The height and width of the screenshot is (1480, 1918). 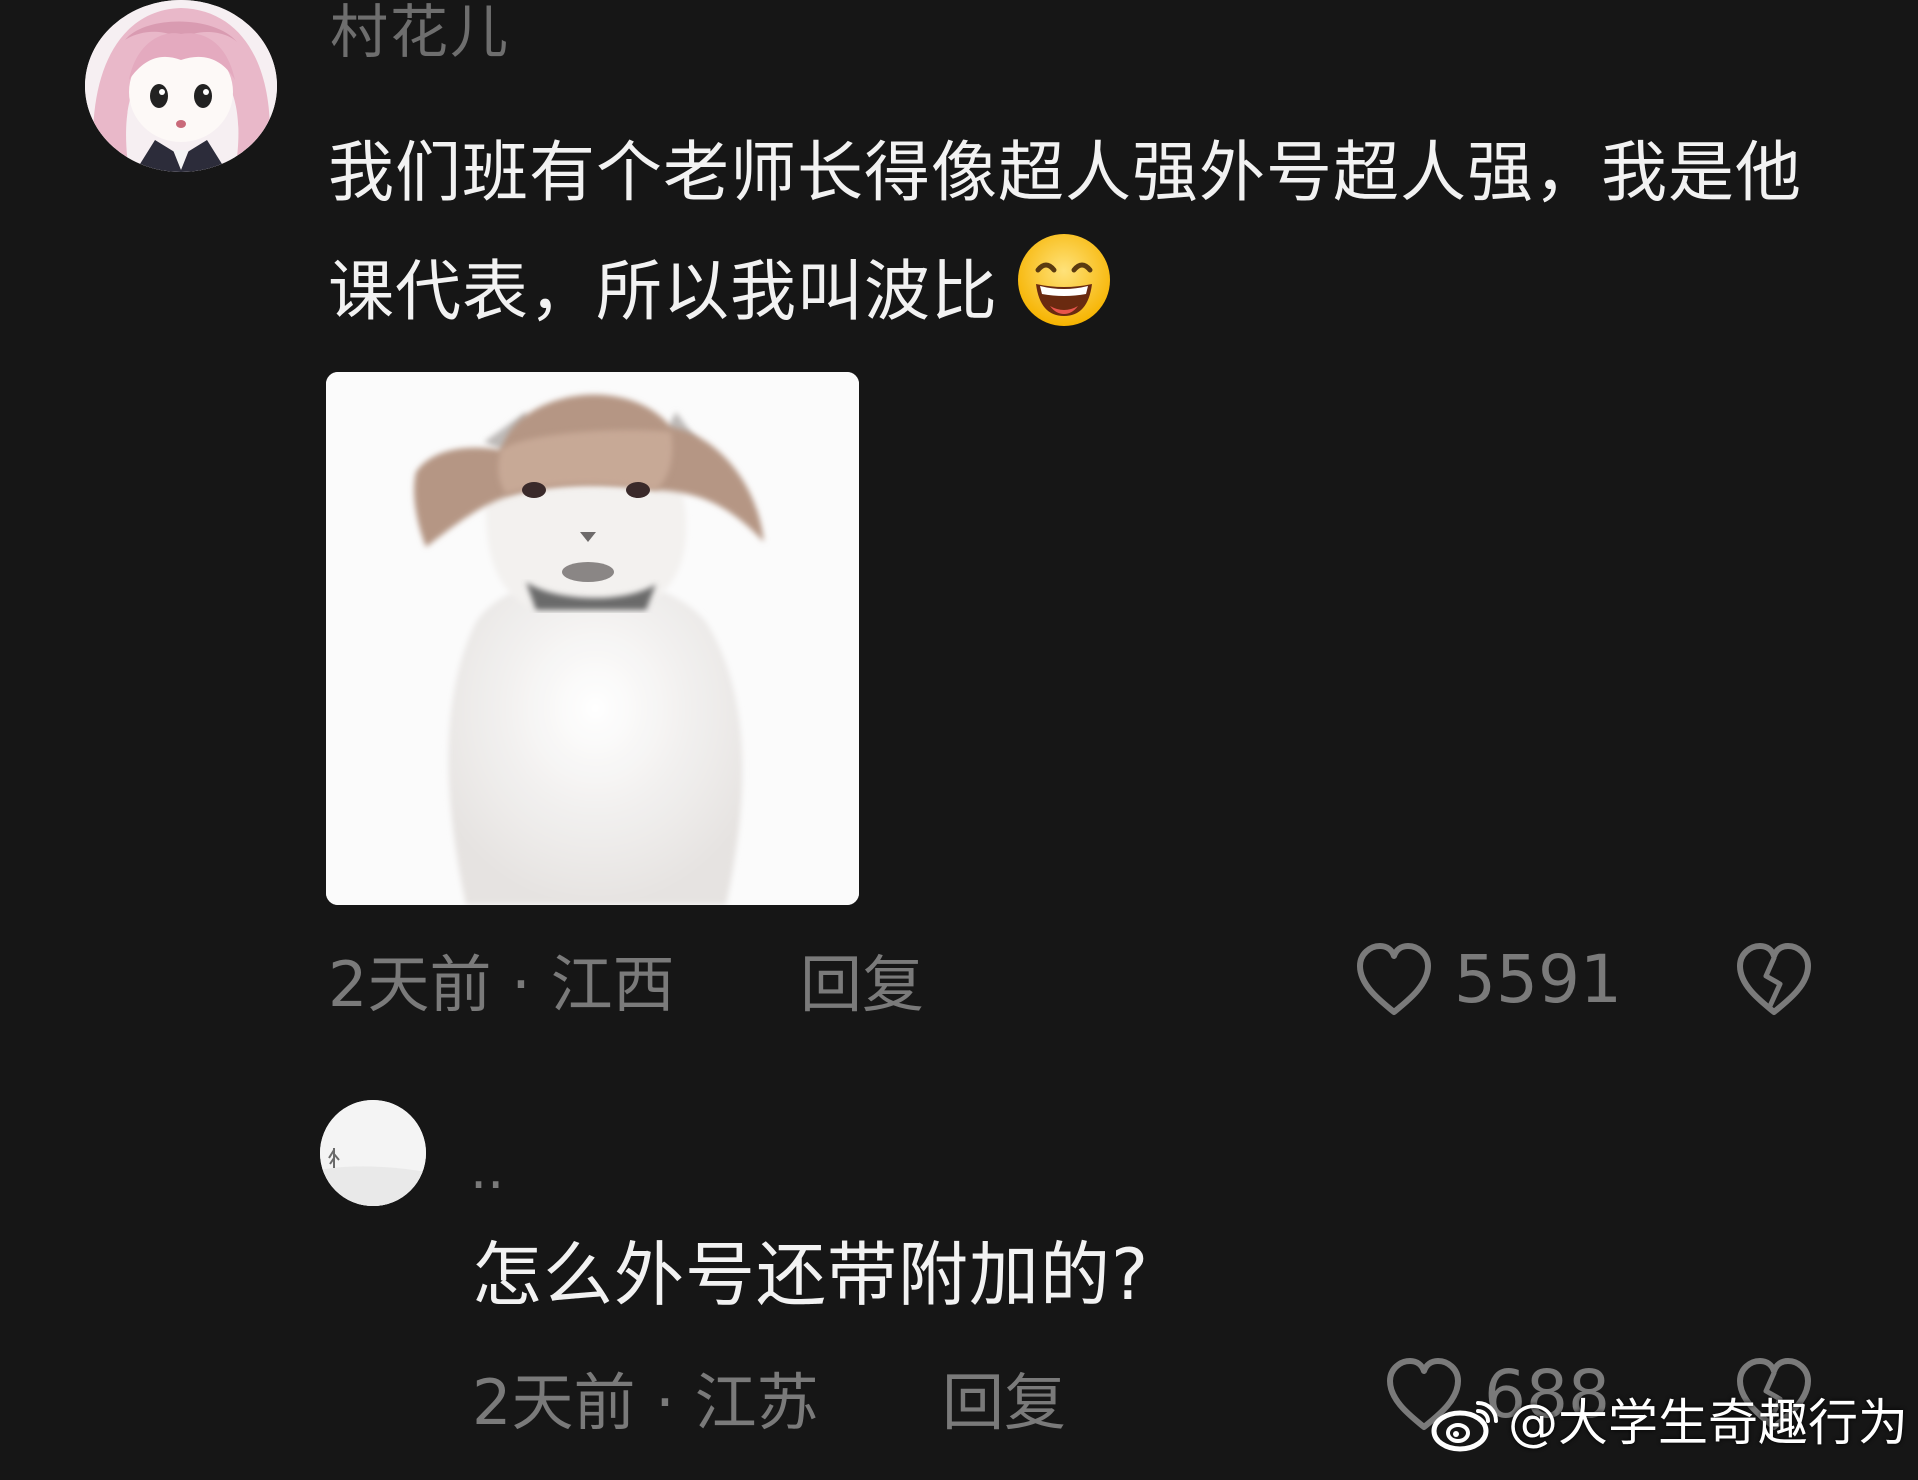 What do you see at coordinates (612, 984) in the screenshot?
I see `comment-location: 江西` at bounding box center [612, 984].